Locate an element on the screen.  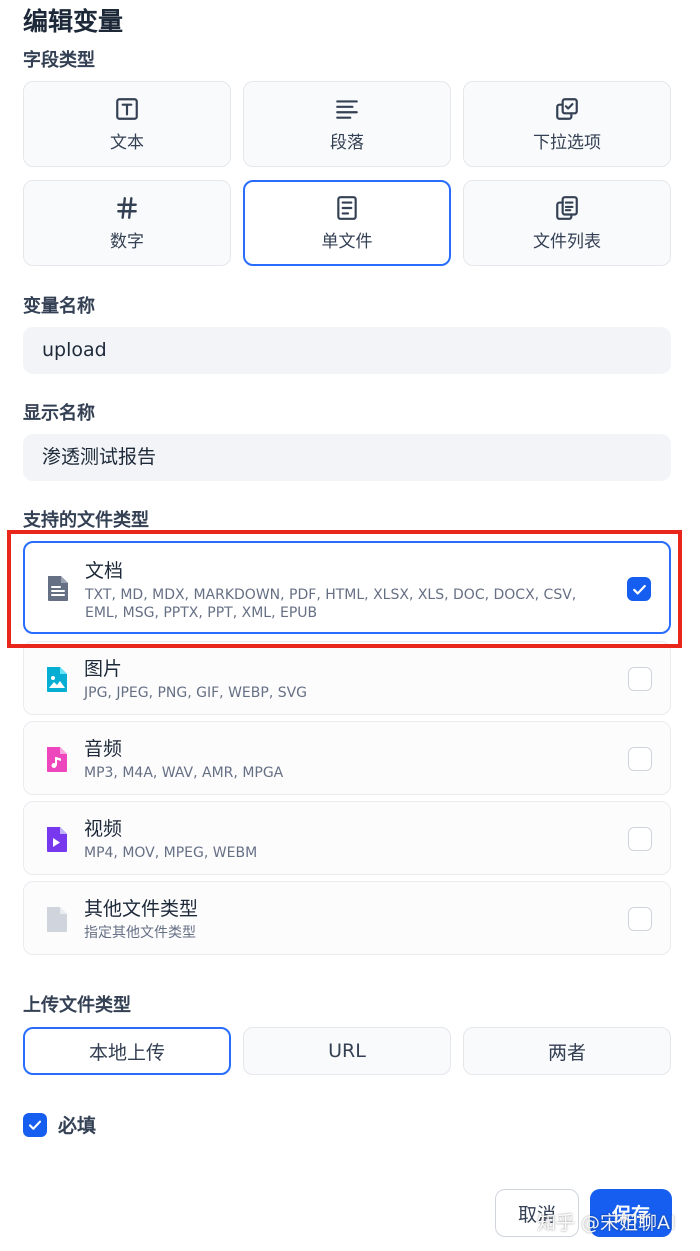
display-name-input: 渗透测试报告 is located at coordinates (347, 457).